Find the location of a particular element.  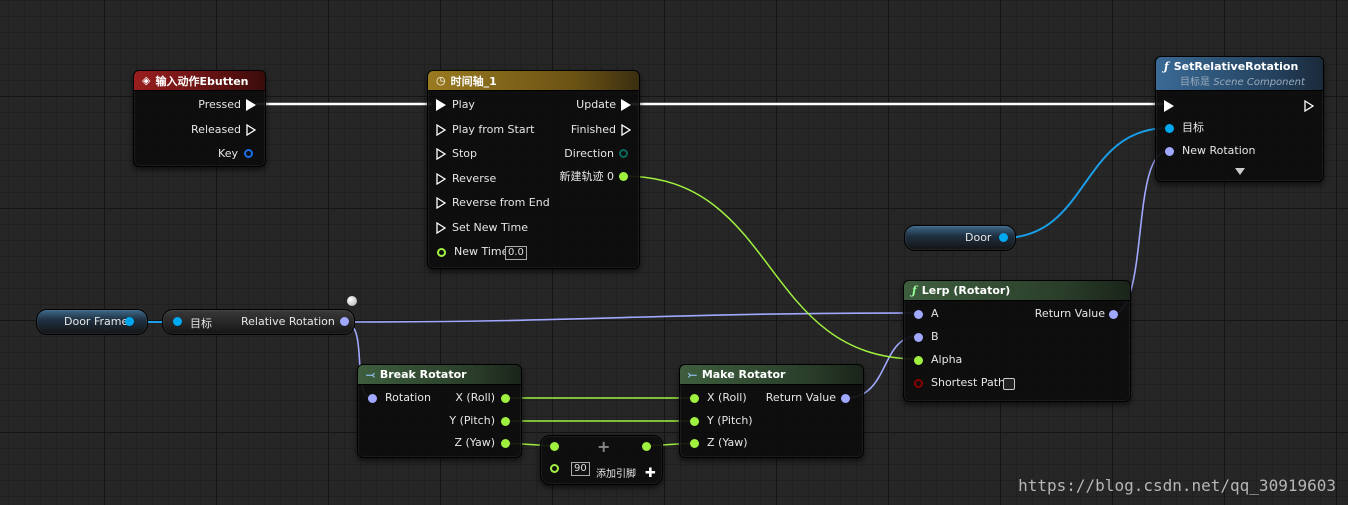

add-value-field: 90 is located at coordinates (580, 469).